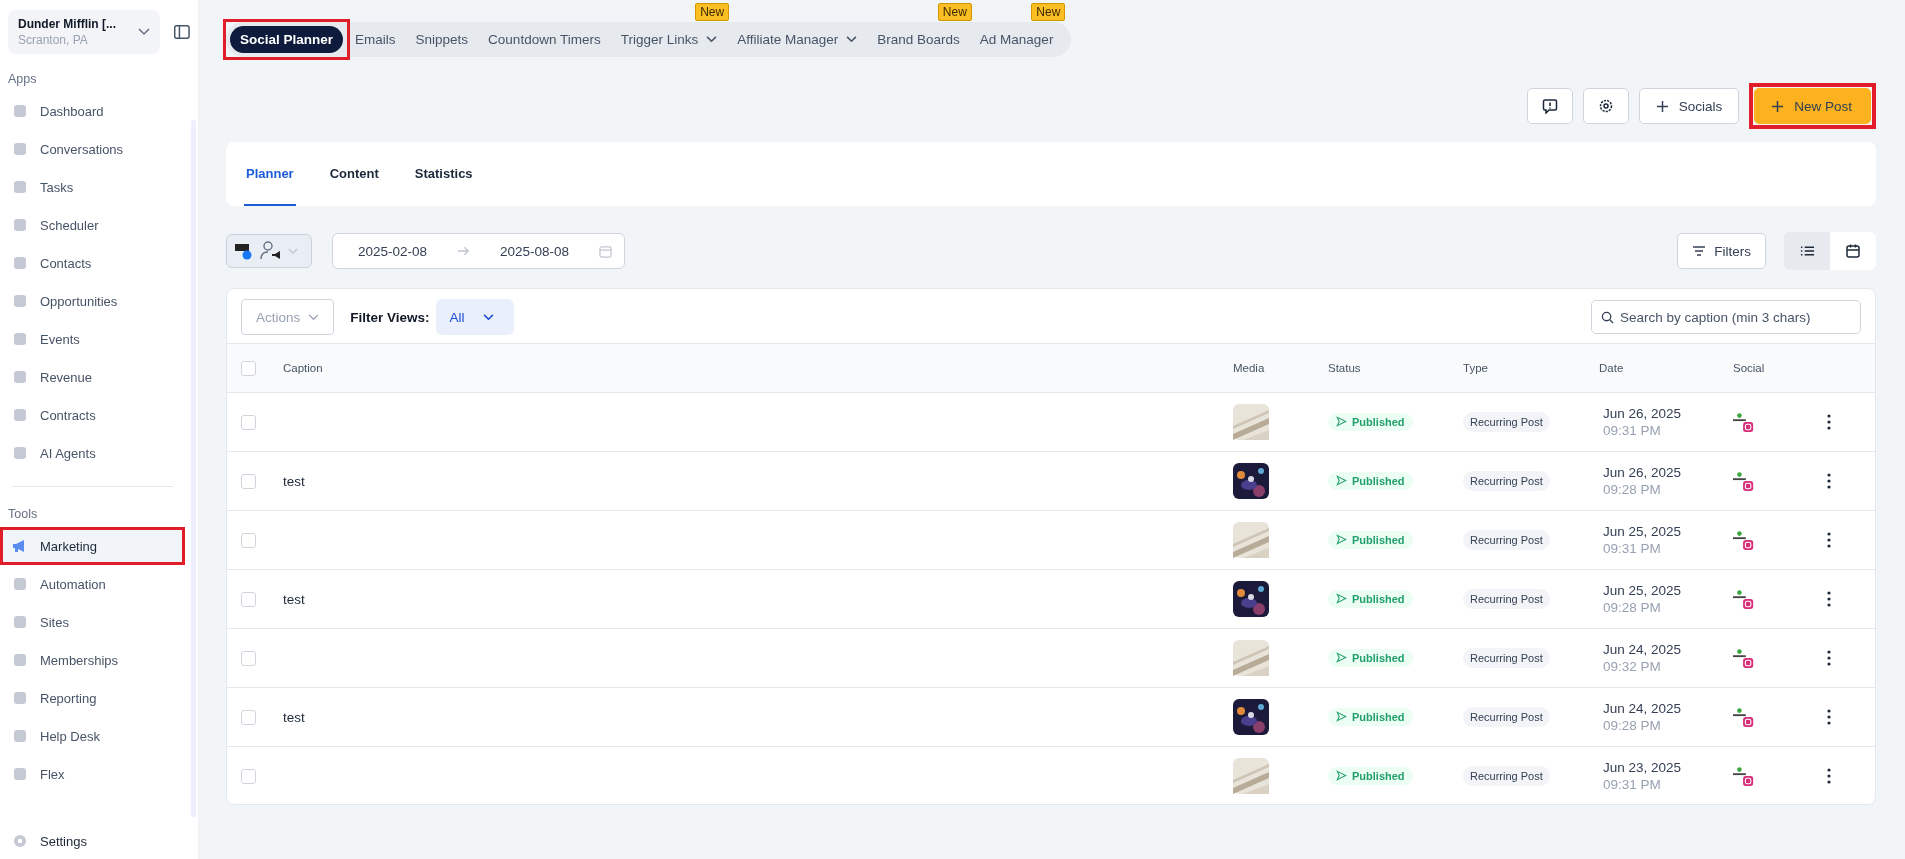 Image resolution: width=1905 pixels, height=859 pixels. What do you see at coordinates (269, 251) in the screenshot?
I see `account-picker` at bounding box center [269, 251].